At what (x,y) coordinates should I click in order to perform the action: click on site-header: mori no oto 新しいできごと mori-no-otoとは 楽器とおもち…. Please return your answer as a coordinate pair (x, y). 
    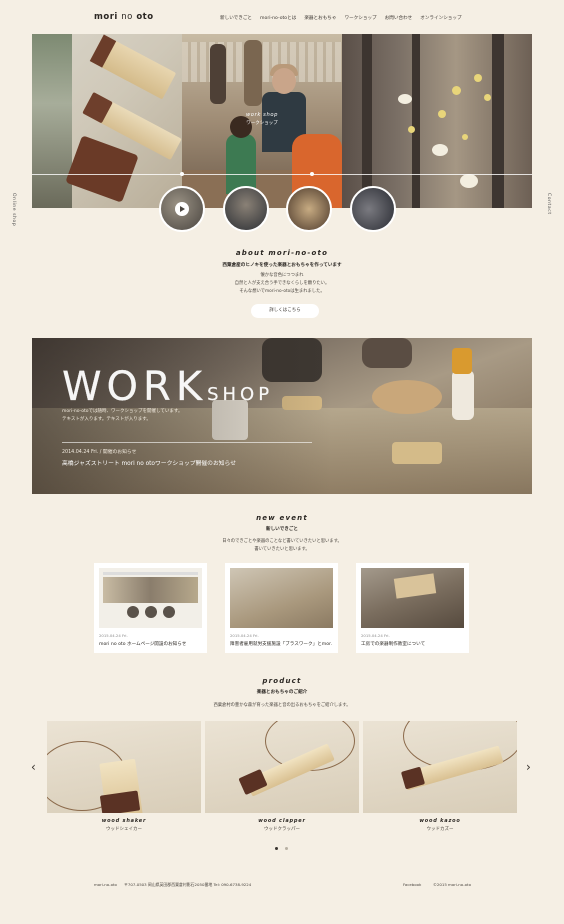
    Looking at the image, I should click on (282, 17).